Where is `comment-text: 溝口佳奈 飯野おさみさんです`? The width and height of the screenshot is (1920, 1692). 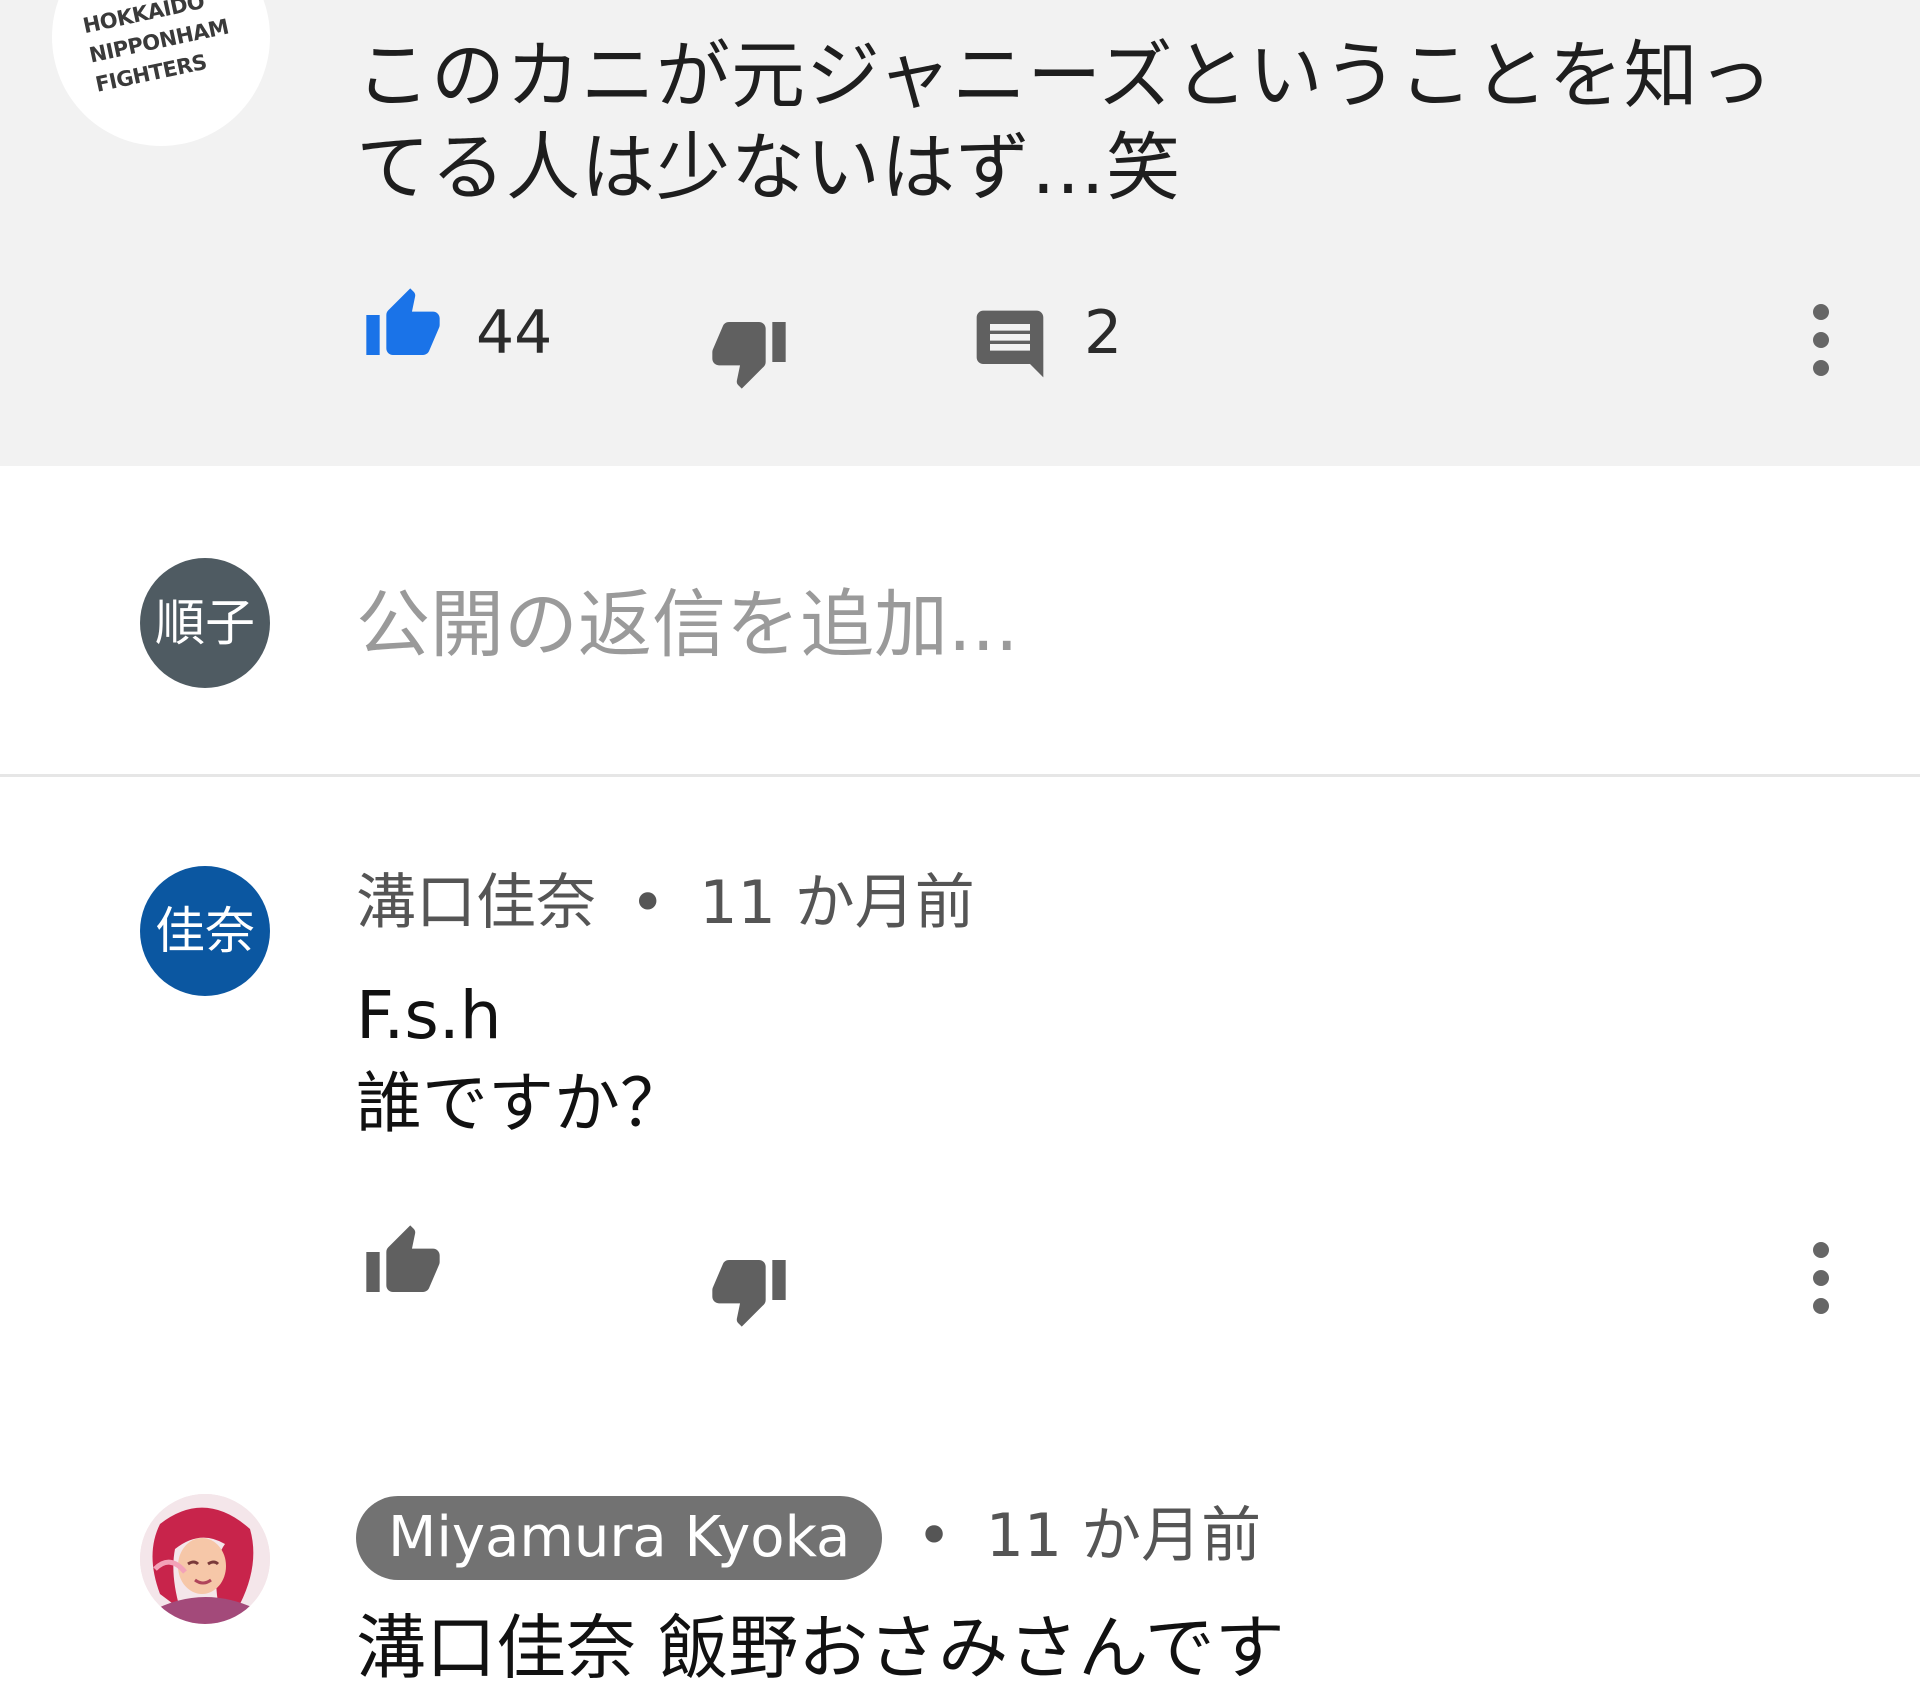
comment-text: 溝口佳奈 飯野おさみさんです is located at coordinates (820, 1648).